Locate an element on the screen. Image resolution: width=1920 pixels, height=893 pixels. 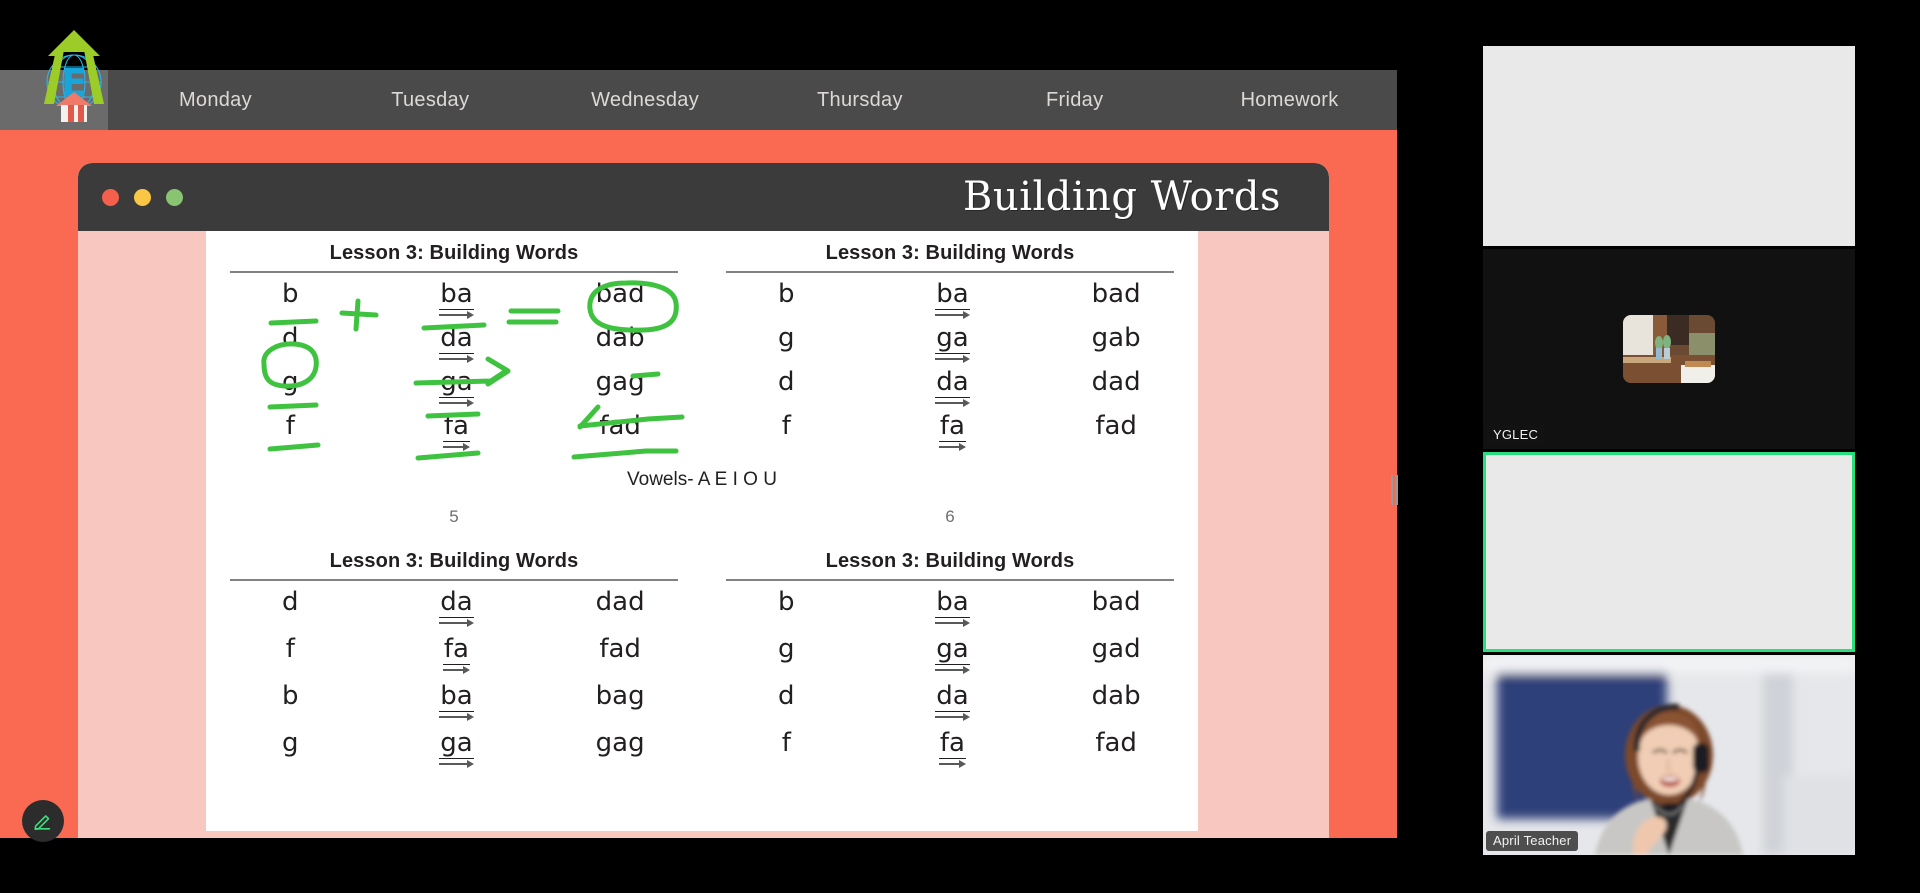
table-row: g ga gad is located at coordinates (950, 657).